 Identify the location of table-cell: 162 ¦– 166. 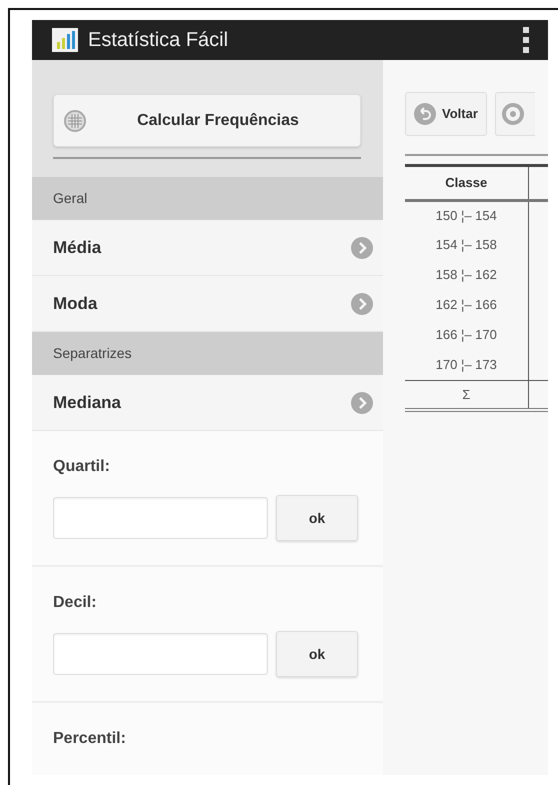
(466, 305).